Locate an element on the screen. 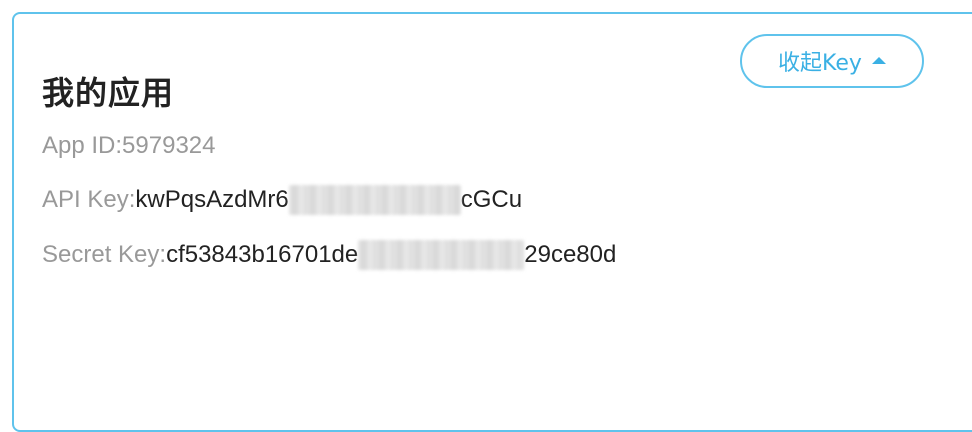 The width and height of the screenshot is (972, 432). secret-key-label: Secret Key: is located at coordinates (104, 254).